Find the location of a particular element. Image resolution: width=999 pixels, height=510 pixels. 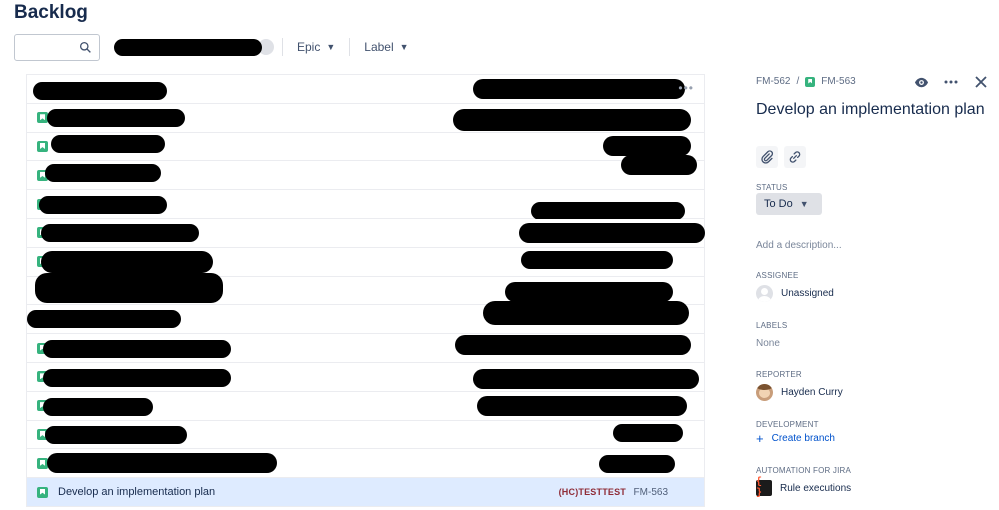

eye-icon is located at coordinates (921, 82).